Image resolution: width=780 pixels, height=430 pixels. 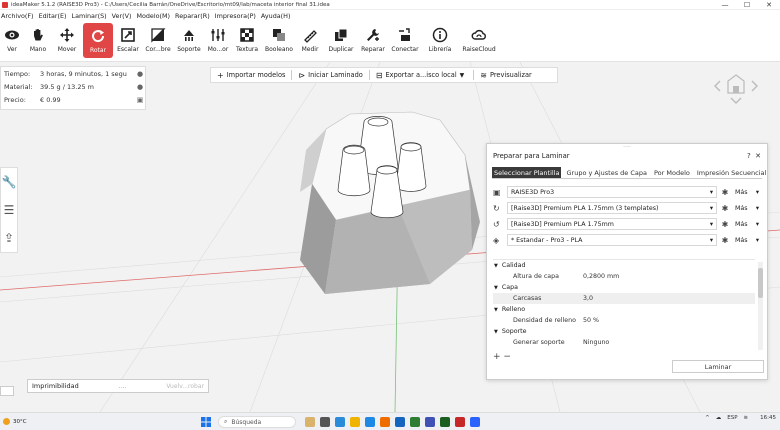 What do you see at coordinates (445, 422) in the screenshot?
I see `app-excel-icon` at bounding box center [445, 422].